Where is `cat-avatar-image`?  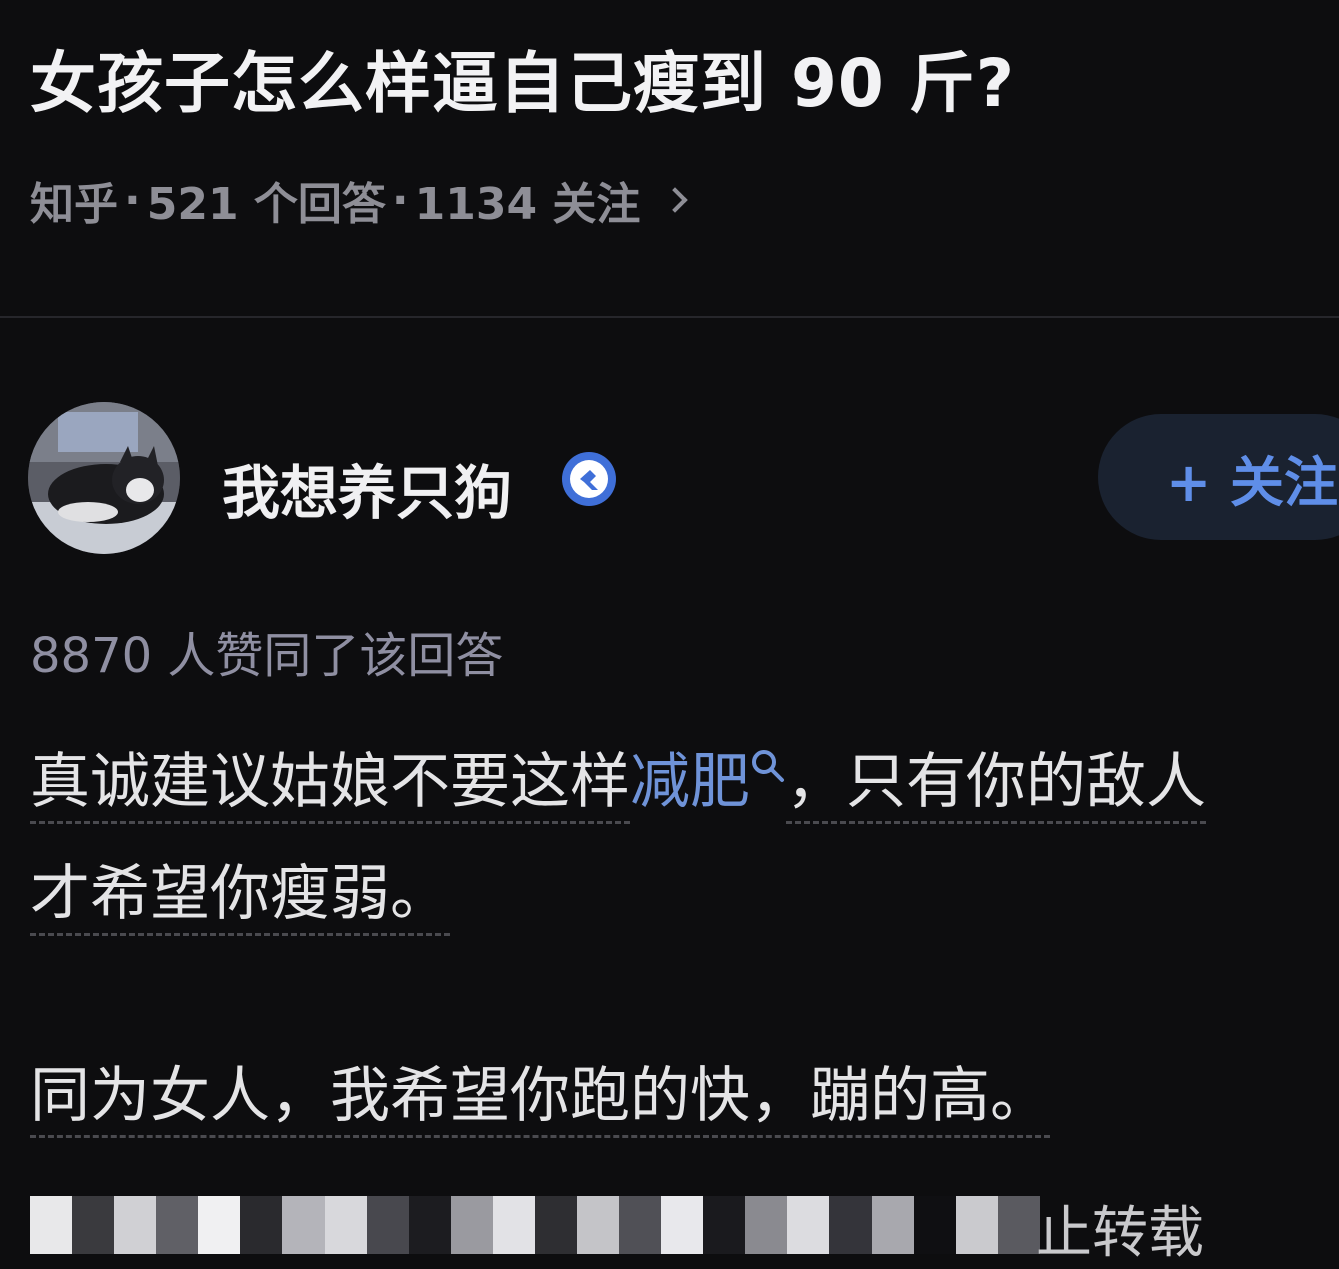
cat-avatar-image is located at coordinates (104, 478).